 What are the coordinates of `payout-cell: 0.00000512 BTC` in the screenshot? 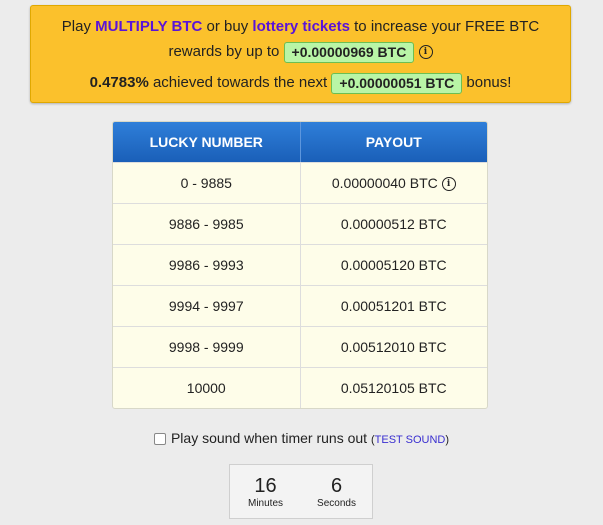 It's located at (393, 224).